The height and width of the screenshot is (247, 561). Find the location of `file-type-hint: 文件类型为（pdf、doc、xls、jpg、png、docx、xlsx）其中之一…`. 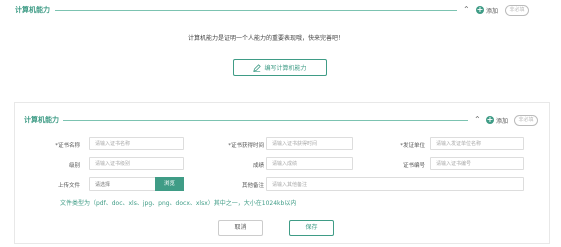

file-type-hint: 文件类型为（pdf、doc、xls、jpg、png、docx、xlsx）其中之一… is located at coordinates (178, 203).